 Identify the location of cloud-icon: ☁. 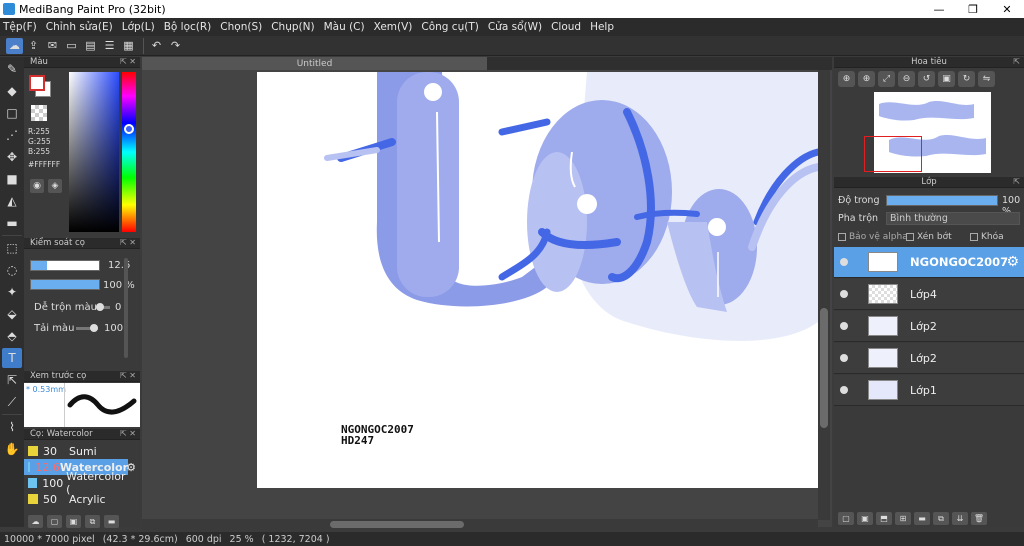
(14, 45).